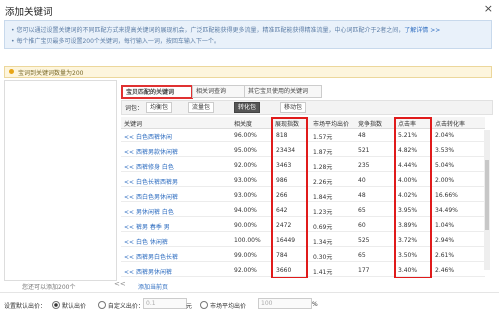 This screenshot has width=499, height=315. I want to click on tab-other-items: 其它宝贝使用的关键词, so click(283, 91).